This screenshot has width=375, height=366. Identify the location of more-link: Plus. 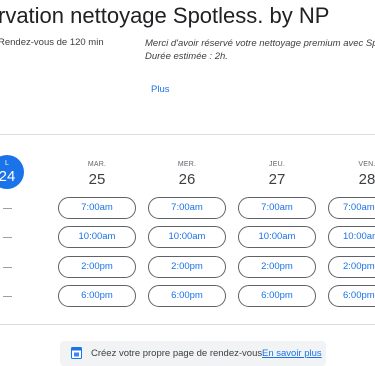
(160, 89).